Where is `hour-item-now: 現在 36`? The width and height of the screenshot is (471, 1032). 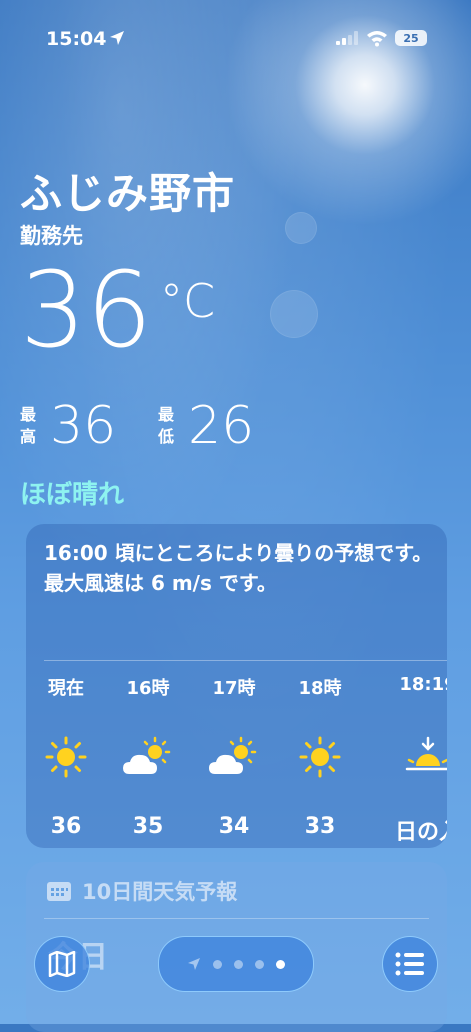 hour-item-now: 現在 36 is located at coordinates (66, 756).